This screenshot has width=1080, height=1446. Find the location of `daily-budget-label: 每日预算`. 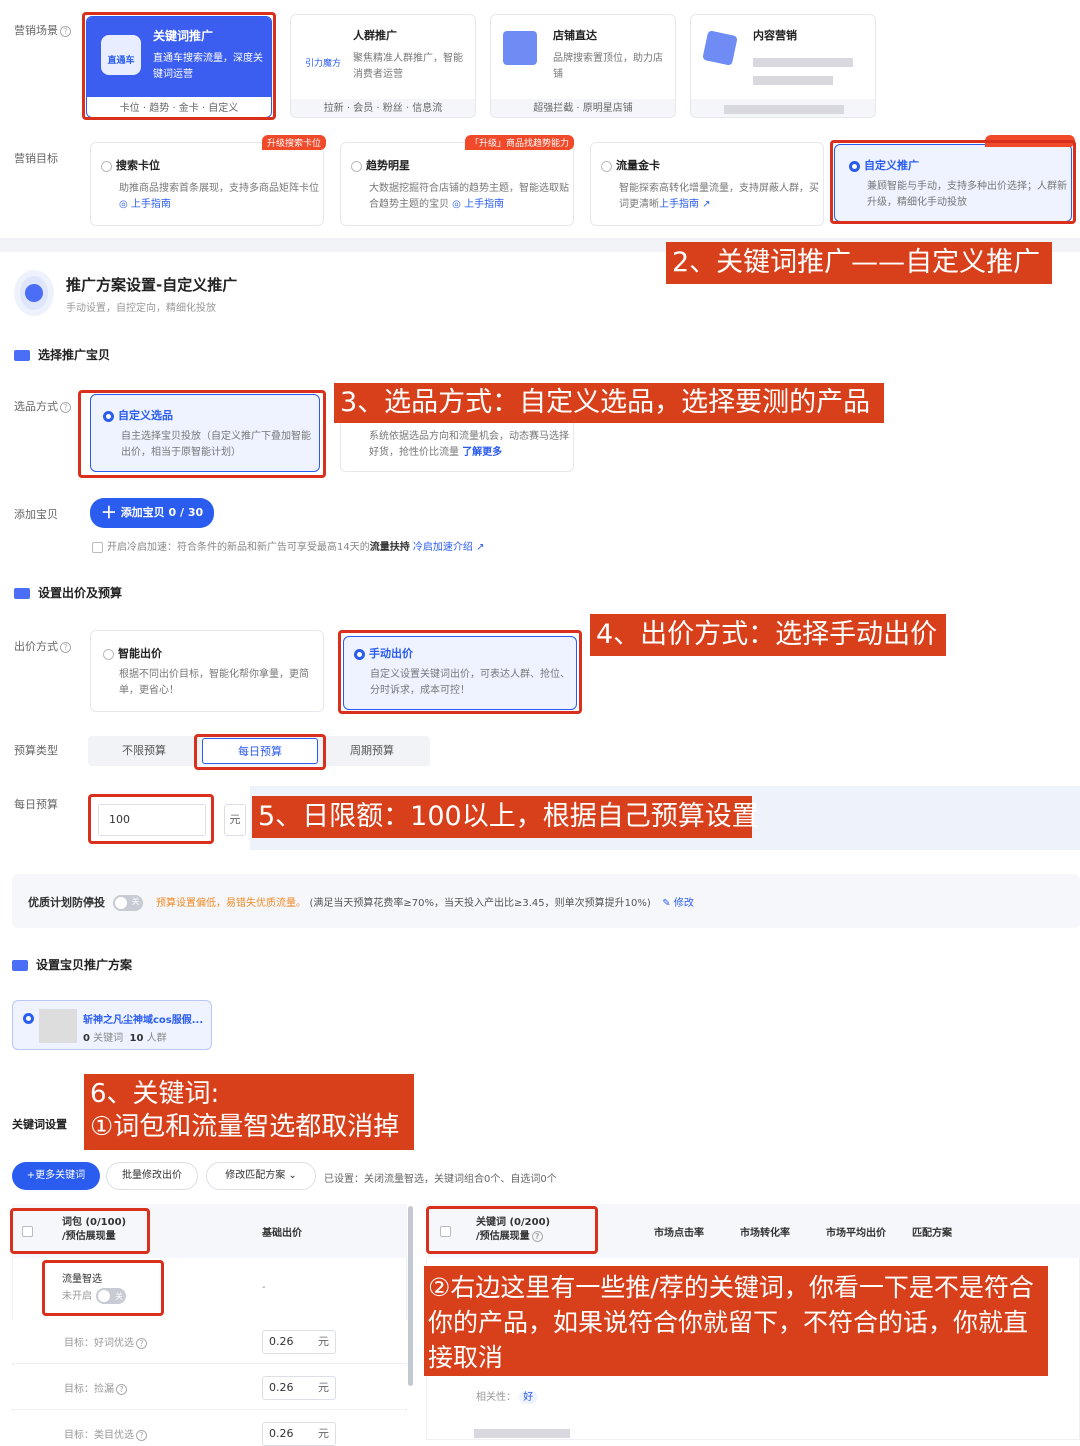

daily-budget-label: 每日预算 is located at coordinates (36, 804).